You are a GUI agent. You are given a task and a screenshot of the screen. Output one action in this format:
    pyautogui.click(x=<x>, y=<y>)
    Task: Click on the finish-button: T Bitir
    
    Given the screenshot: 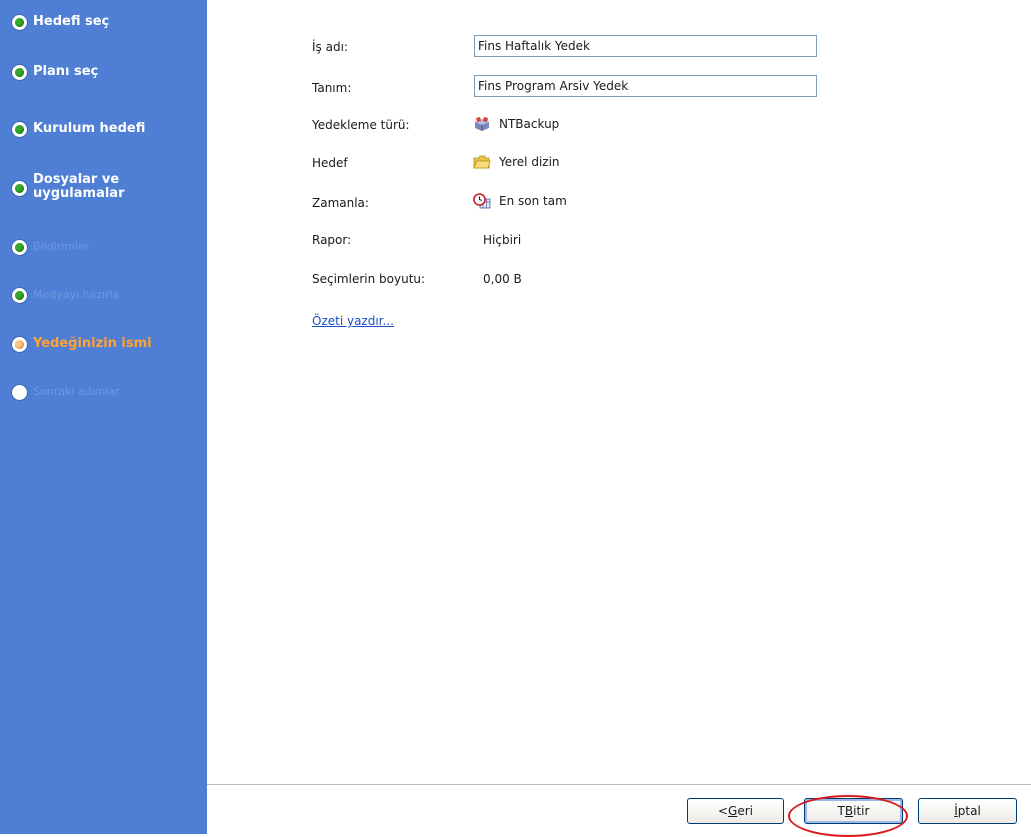 What is the action you would take?
    pyautogui.click(x=853, y=811)
    